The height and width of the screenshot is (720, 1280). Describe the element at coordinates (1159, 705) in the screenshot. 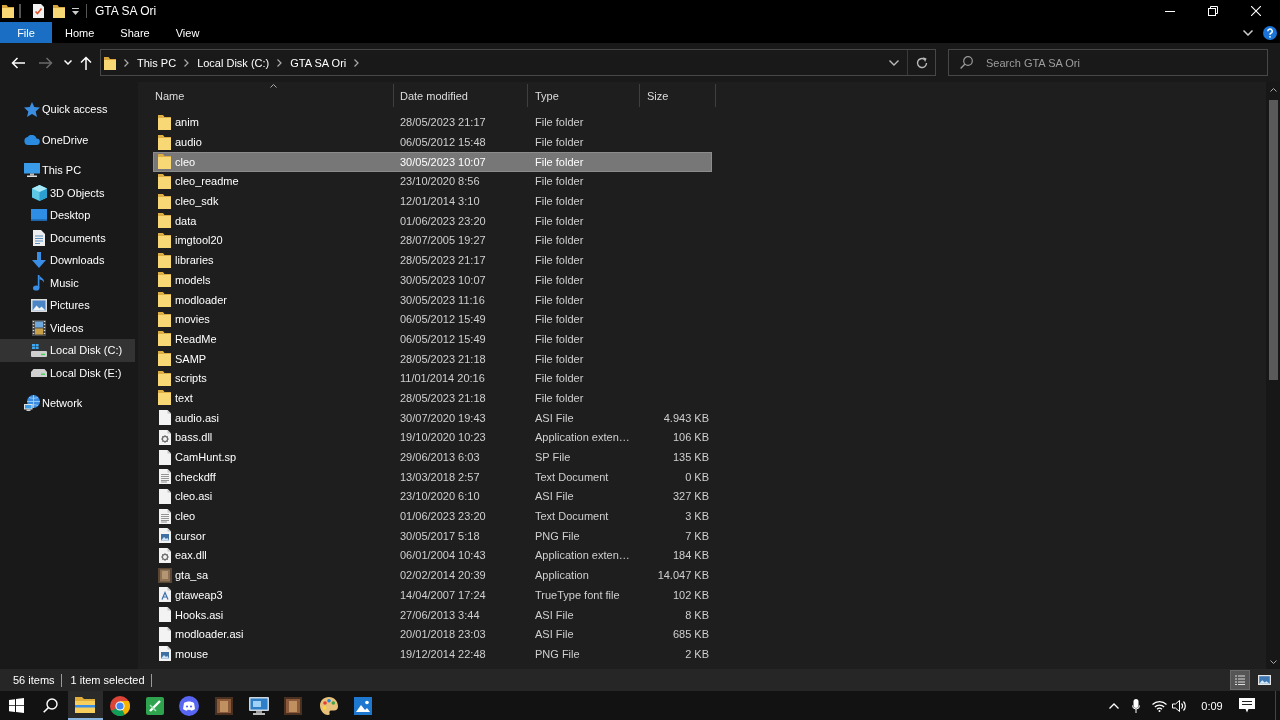

I see `wifi-icon` at that location.